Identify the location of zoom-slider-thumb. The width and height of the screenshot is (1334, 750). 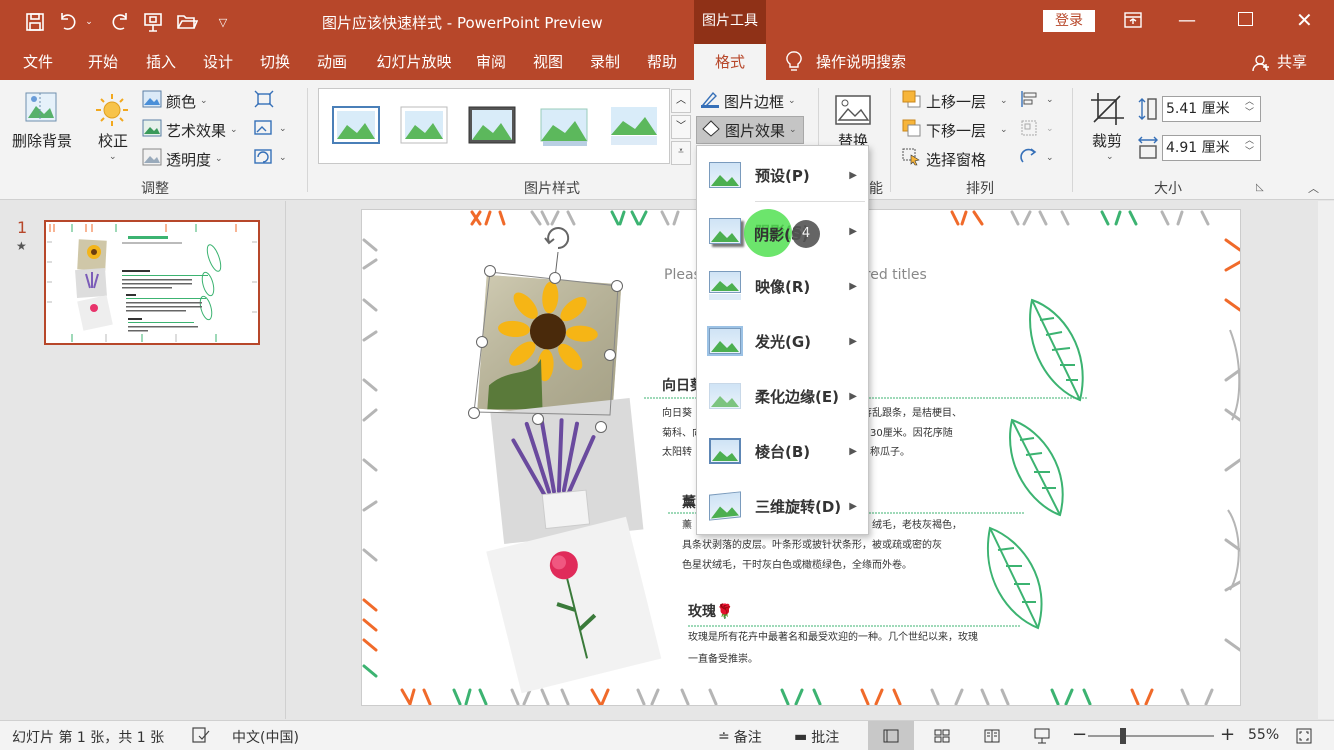
(1123, 736).